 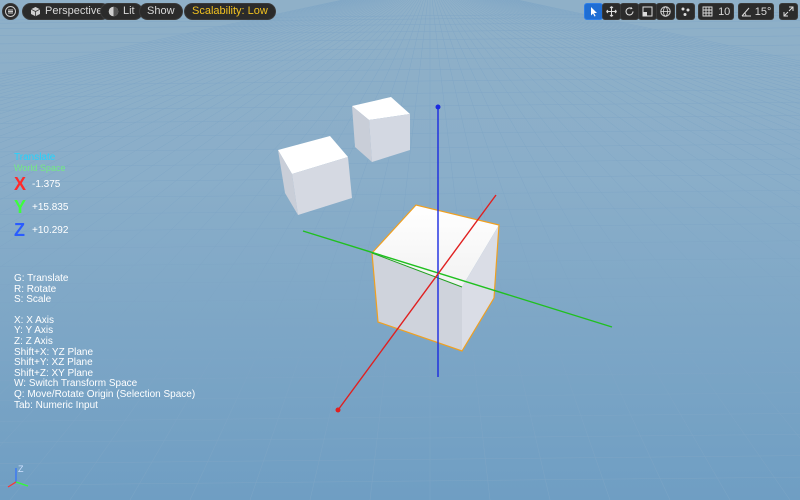 I want to click on cube-icon, so click(x=35, y=12).